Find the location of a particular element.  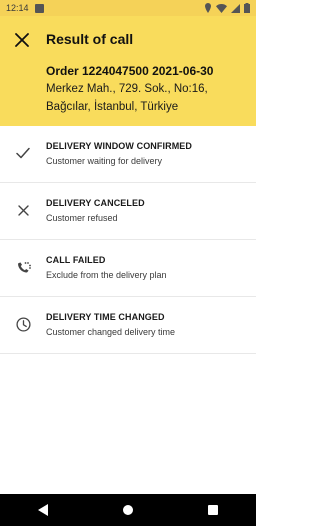

option-subtitle: Customer waiting for delivery is located at coordinates (104, 161).